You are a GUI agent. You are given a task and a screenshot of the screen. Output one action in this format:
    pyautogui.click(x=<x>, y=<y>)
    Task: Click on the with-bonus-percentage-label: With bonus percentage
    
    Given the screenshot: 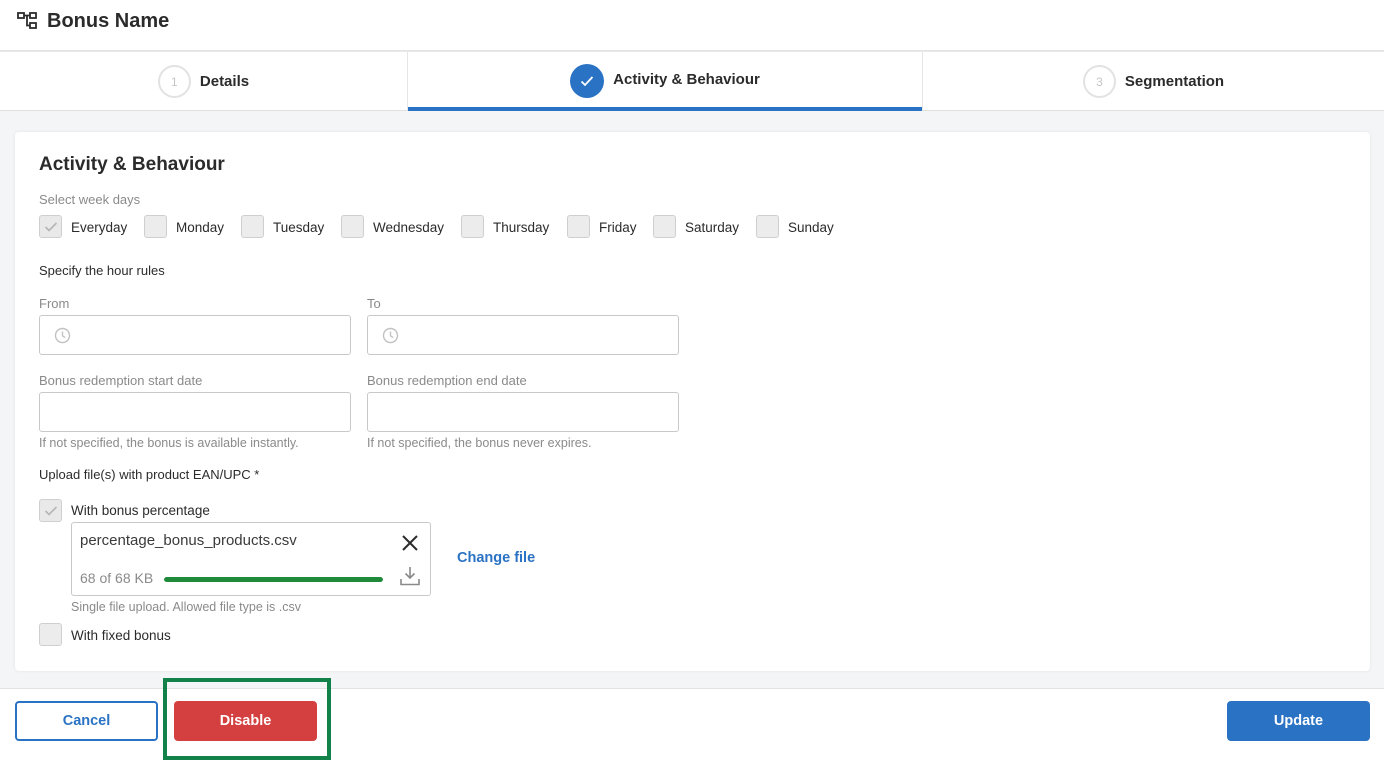 What is the action you would take?
    pyautogui.click(x=140, y=510)
    